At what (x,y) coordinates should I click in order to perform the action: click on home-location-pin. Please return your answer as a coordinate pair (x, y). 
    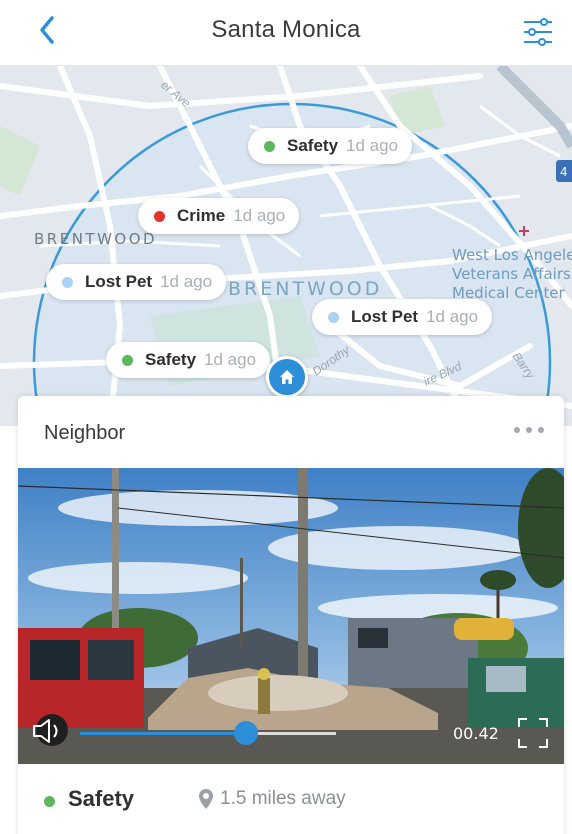
    Looking at the image, I should click on (287, 377).